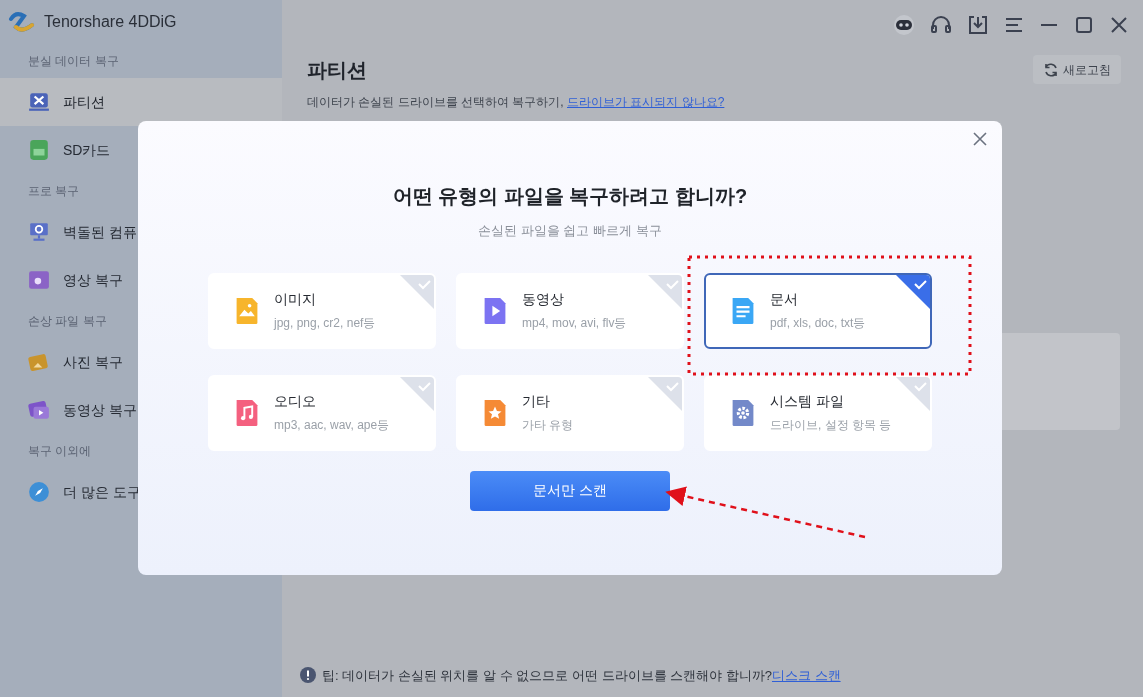 The image size is (1143, 697). What do you see at coordinates (325, 323) in the screenshot?
I see `file-formats: jpg, png, cr2, nef등` at bounding box center [325, 323].